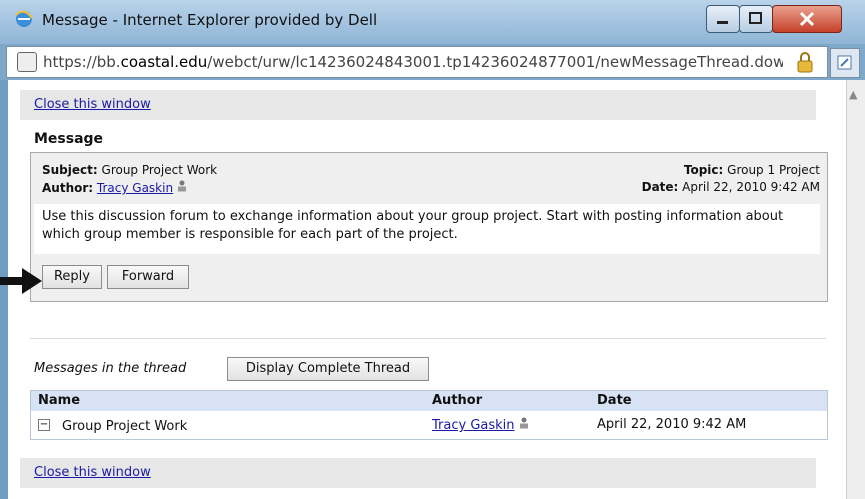 Image resolution: width=865 pixels, height=499 pixels. I want to click on table-row-author: Tracy Gaskin, so click(480, 425).